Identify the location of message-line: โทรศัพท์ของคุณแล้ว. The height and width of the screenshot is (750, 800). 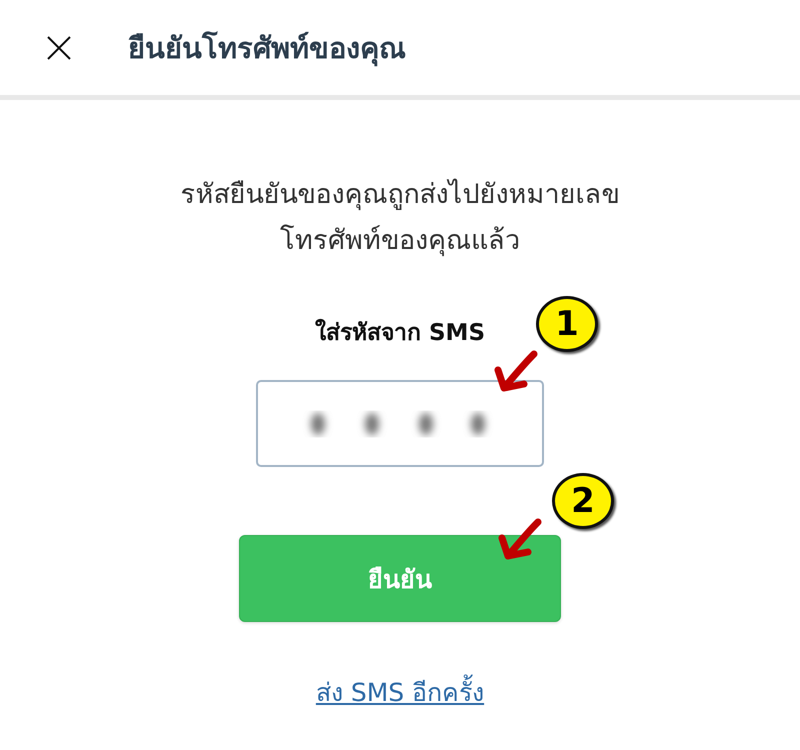
(400, 241).